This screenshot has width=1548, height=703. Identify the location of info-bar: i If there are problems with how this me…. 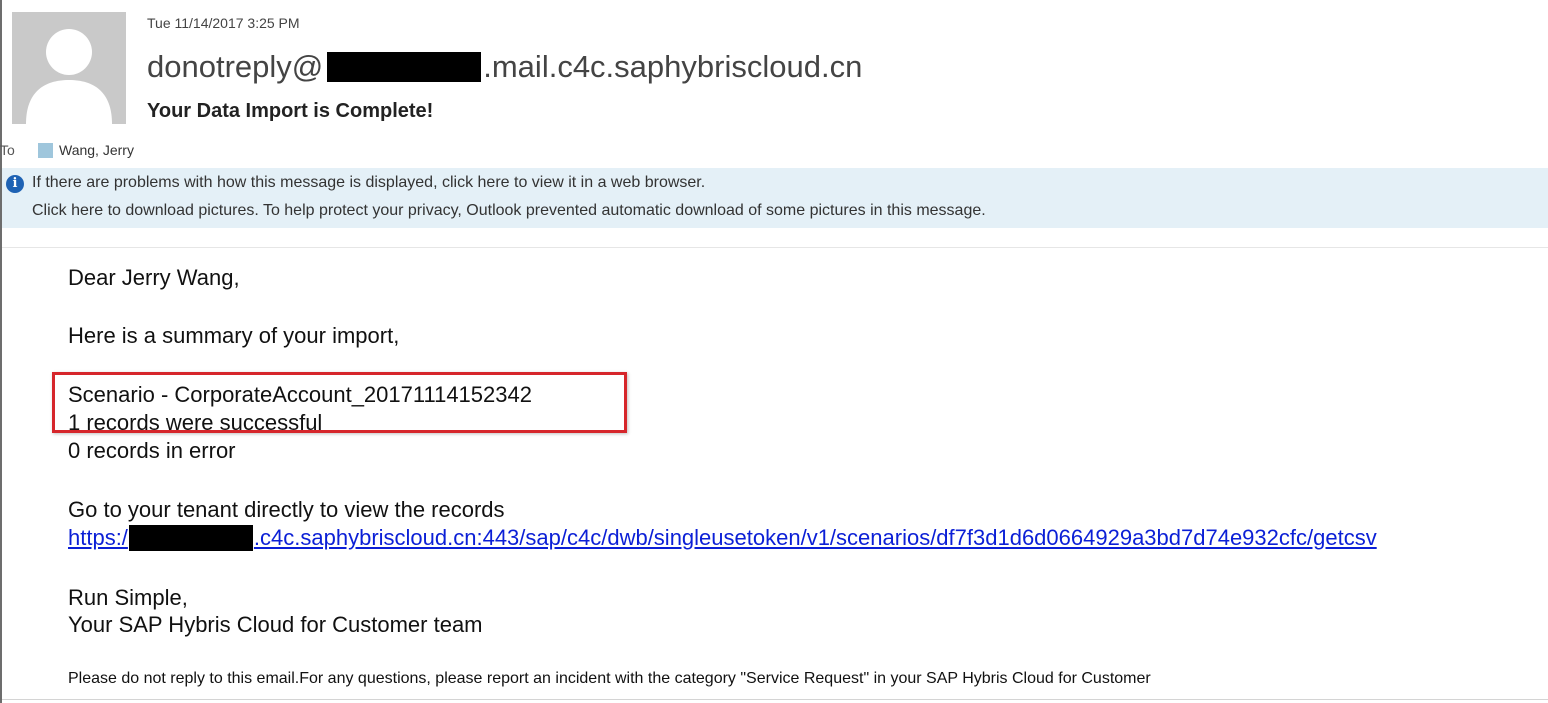
(775, 198).